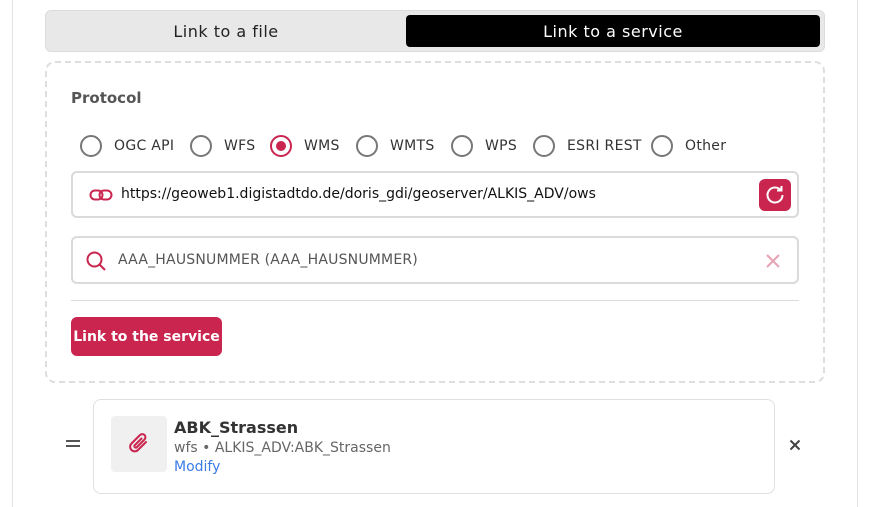 The image size is (872, 507). I want to click on radio-esri-rest: ESRI REST, so click(587, 146).